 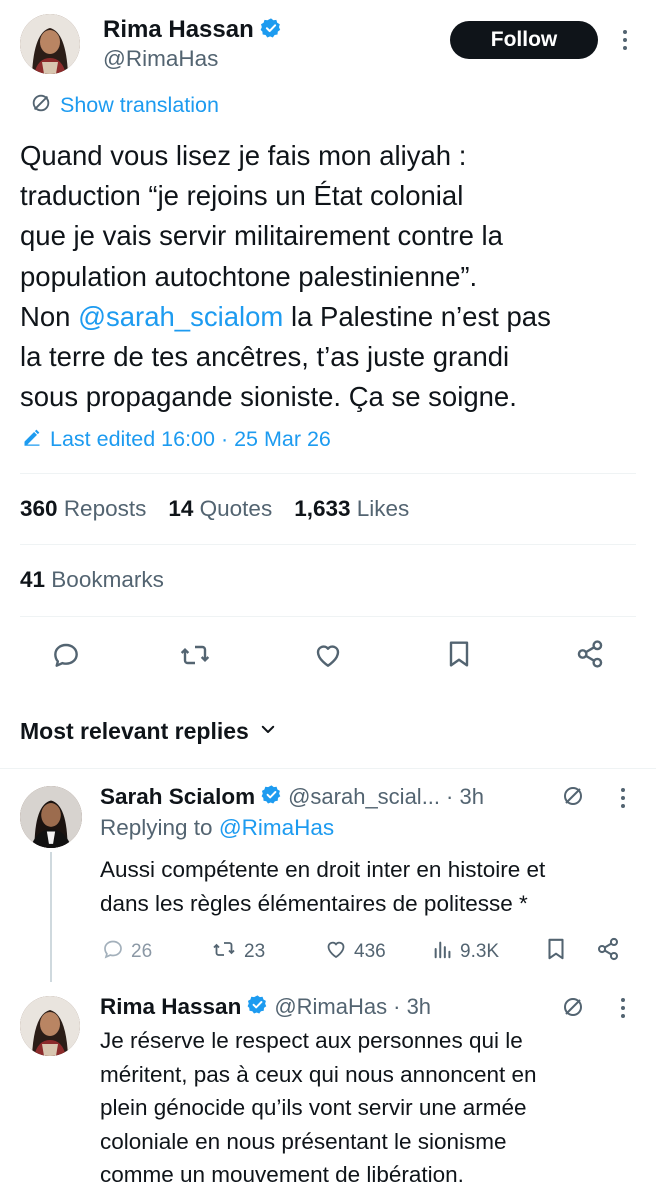 I want to click on replying-to-link: @RimaHas, so click(x=276, y=827).